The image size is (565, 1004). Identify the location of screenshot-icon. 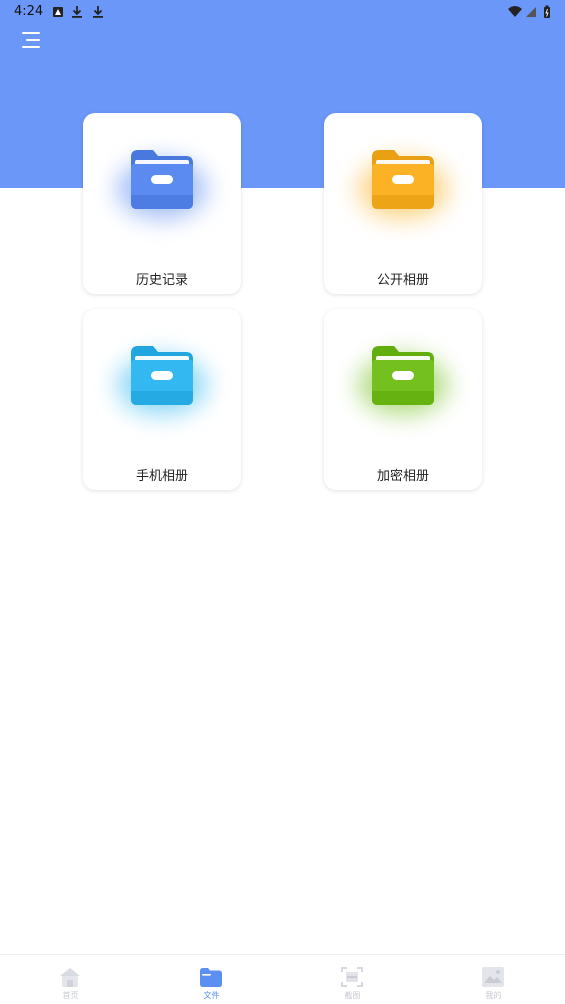
(352, 977).